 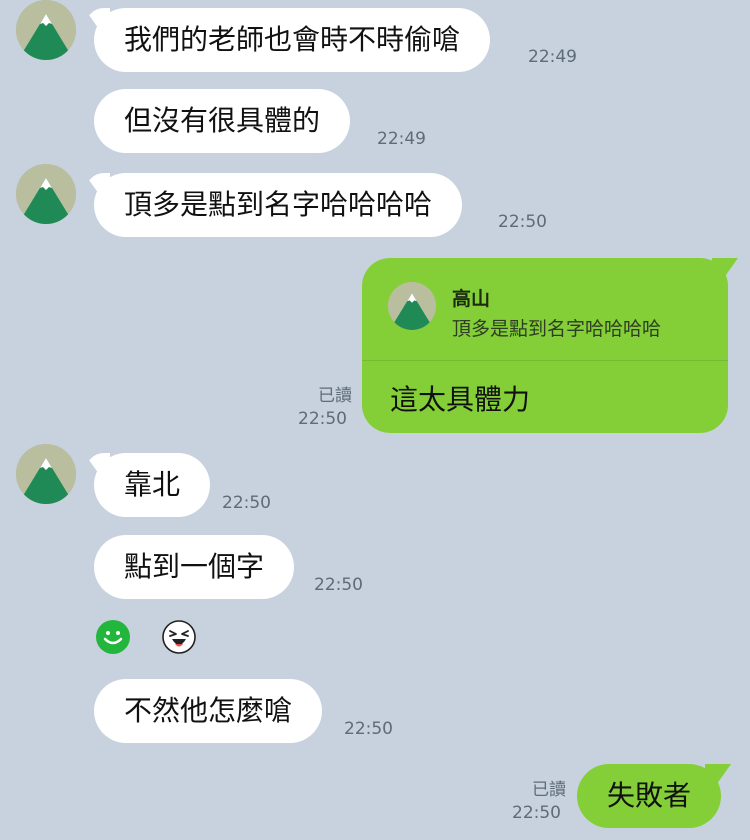 I want to click on message-text: 頂多是點到名字哈哈哈哈, so click(x=278, y=204).